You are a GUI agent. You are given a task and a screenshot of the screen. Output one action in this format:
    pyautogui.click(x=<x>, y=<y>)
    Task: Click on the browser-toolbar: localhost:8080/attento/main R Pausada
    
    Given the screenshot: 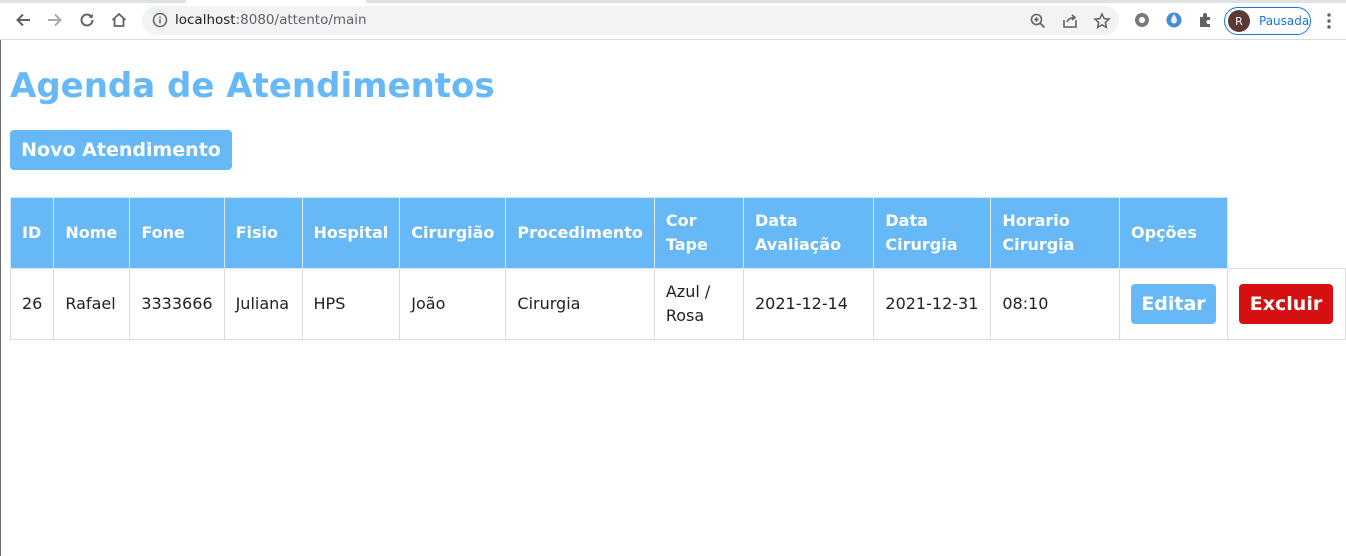 What is the action you would take?
    pyautogui.click(x=673, y=20)
    